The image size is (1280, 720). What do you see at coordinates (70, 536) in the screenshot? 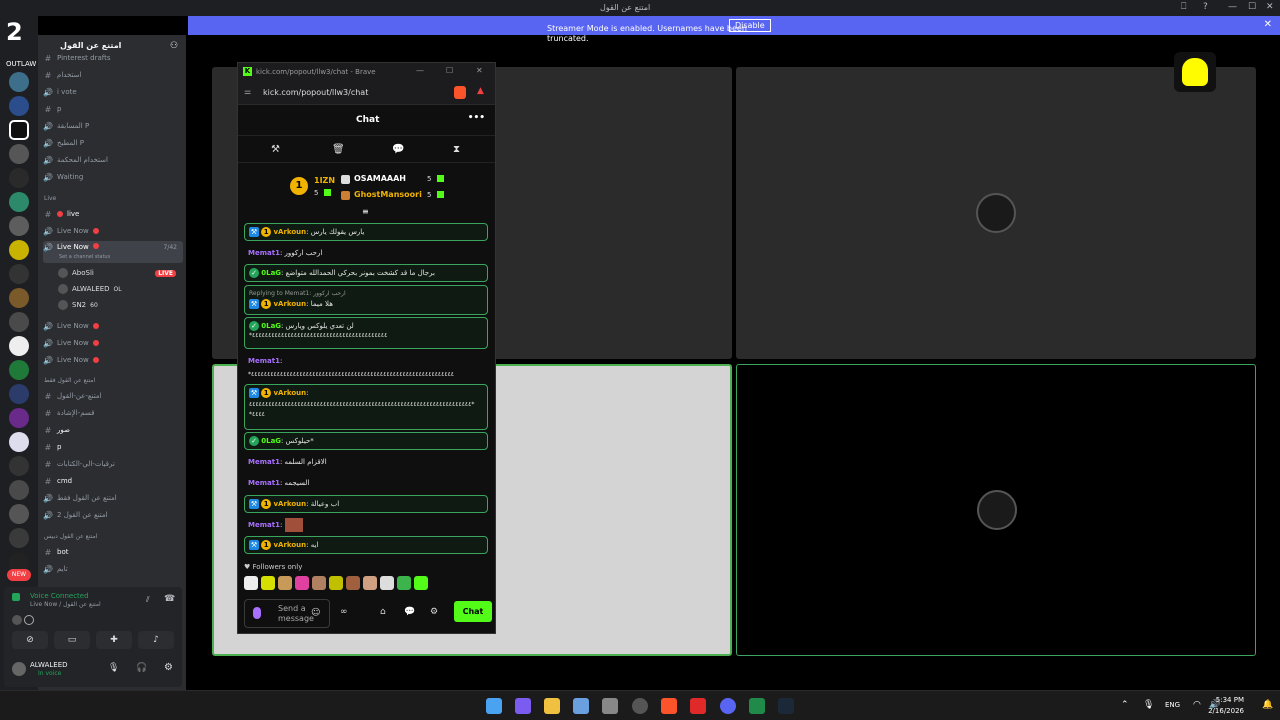
I see `category: امتنع عن القول دبيس` at bounding box center [70, 536].